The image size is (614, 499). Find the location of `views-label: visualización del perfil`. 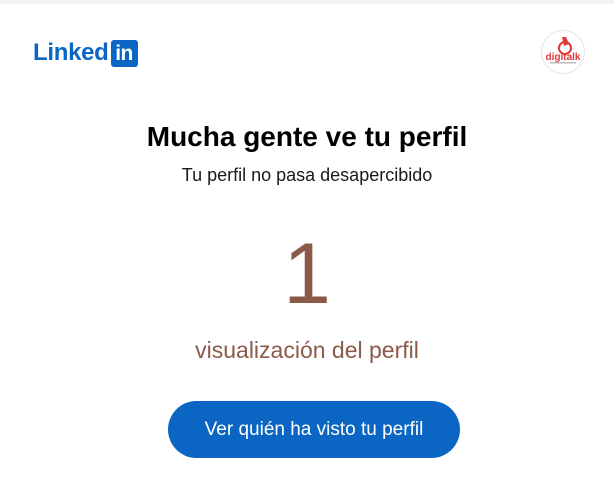

views-label: visualización del perfil is located at coordinates (307, 350).